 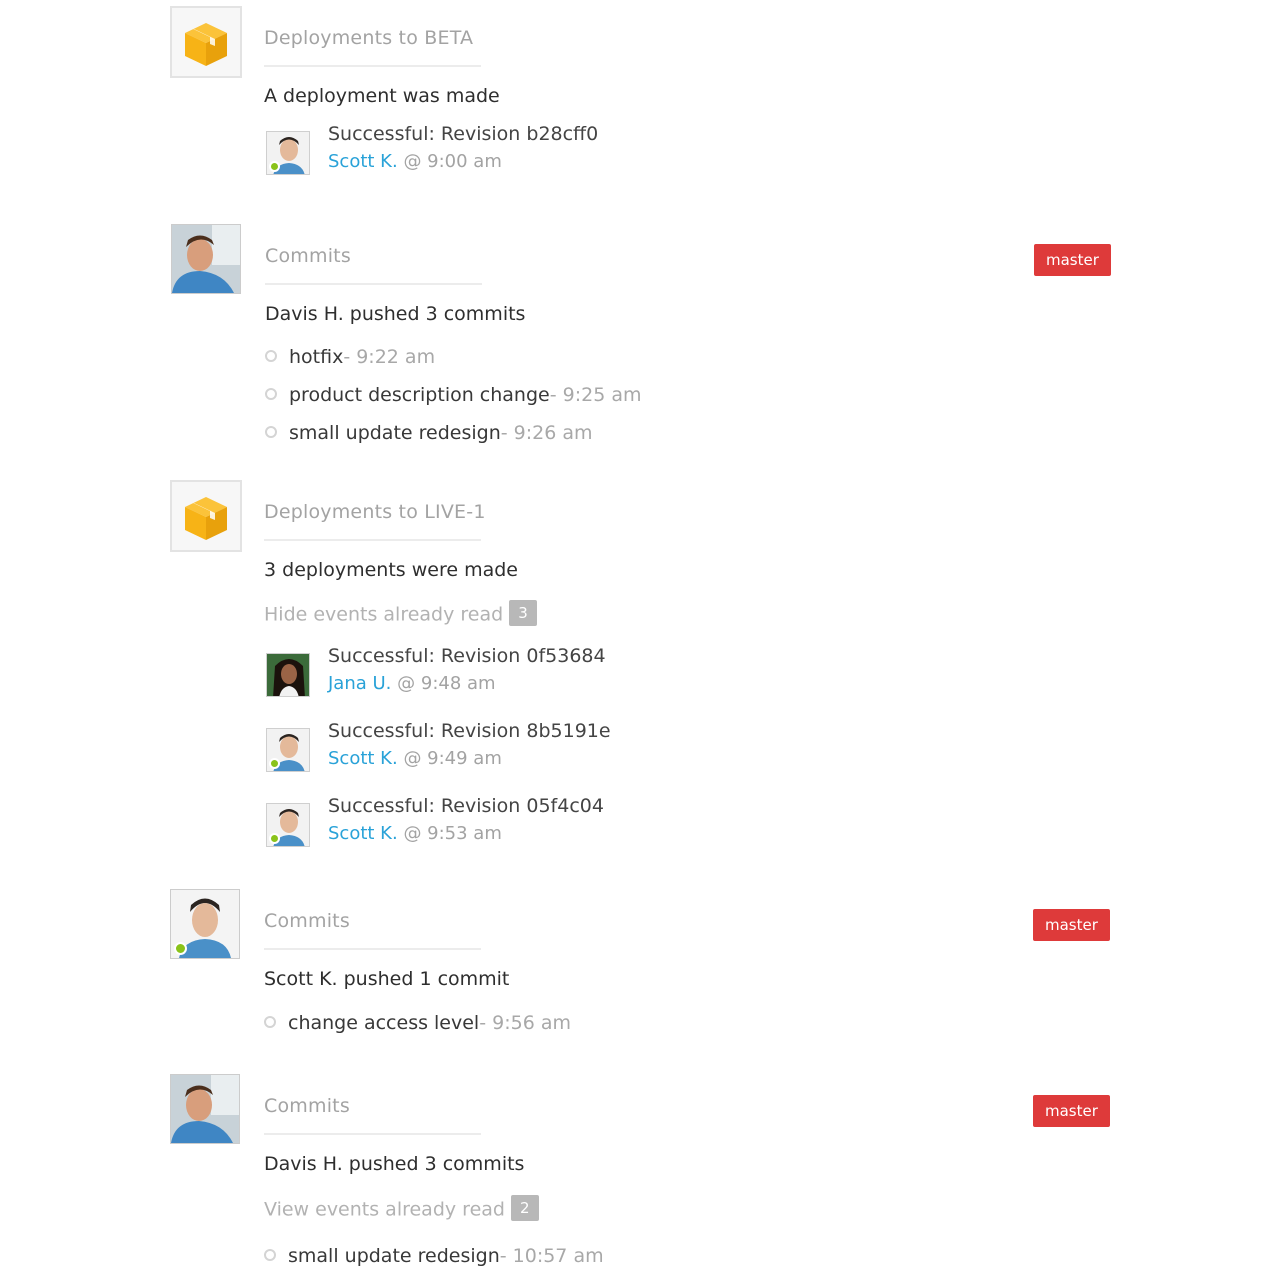 I want to click on commit-item: small update redesign- 10:57 am, so click(x=434, y=1256).